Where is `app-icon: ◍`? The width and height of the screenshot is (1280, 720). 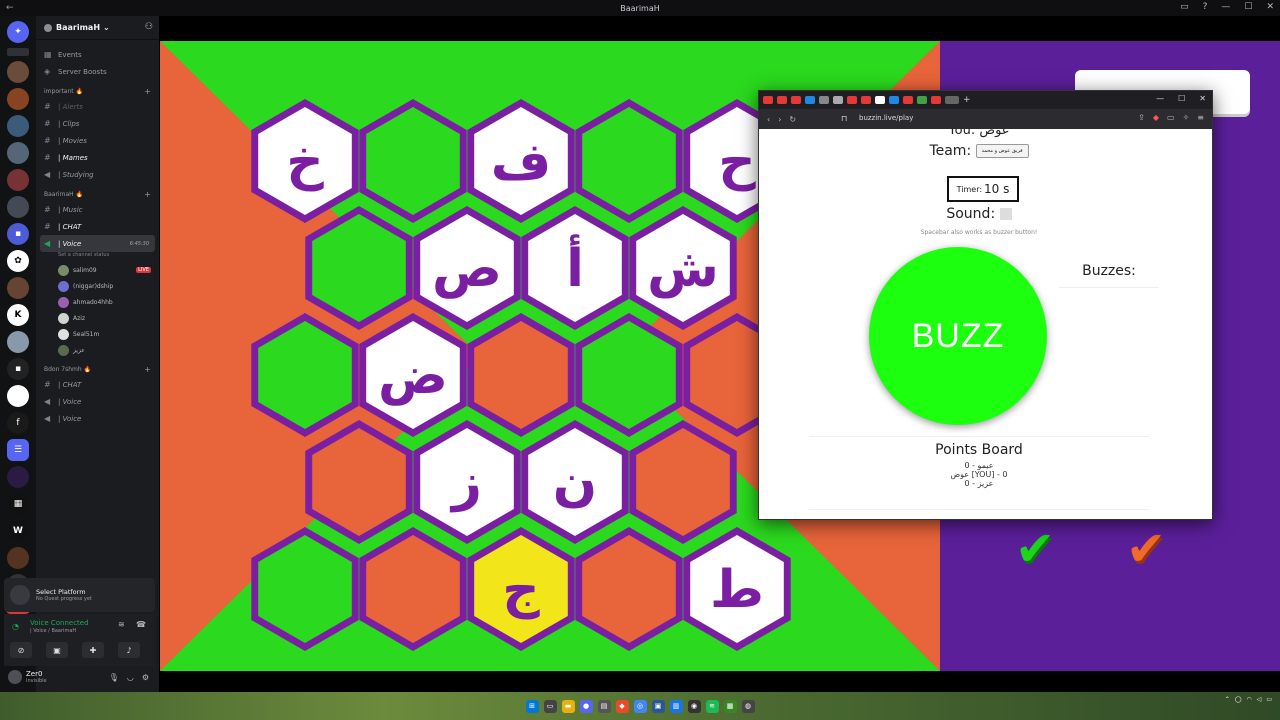 app-icon: ◍ is located at coordinates (748, 706).